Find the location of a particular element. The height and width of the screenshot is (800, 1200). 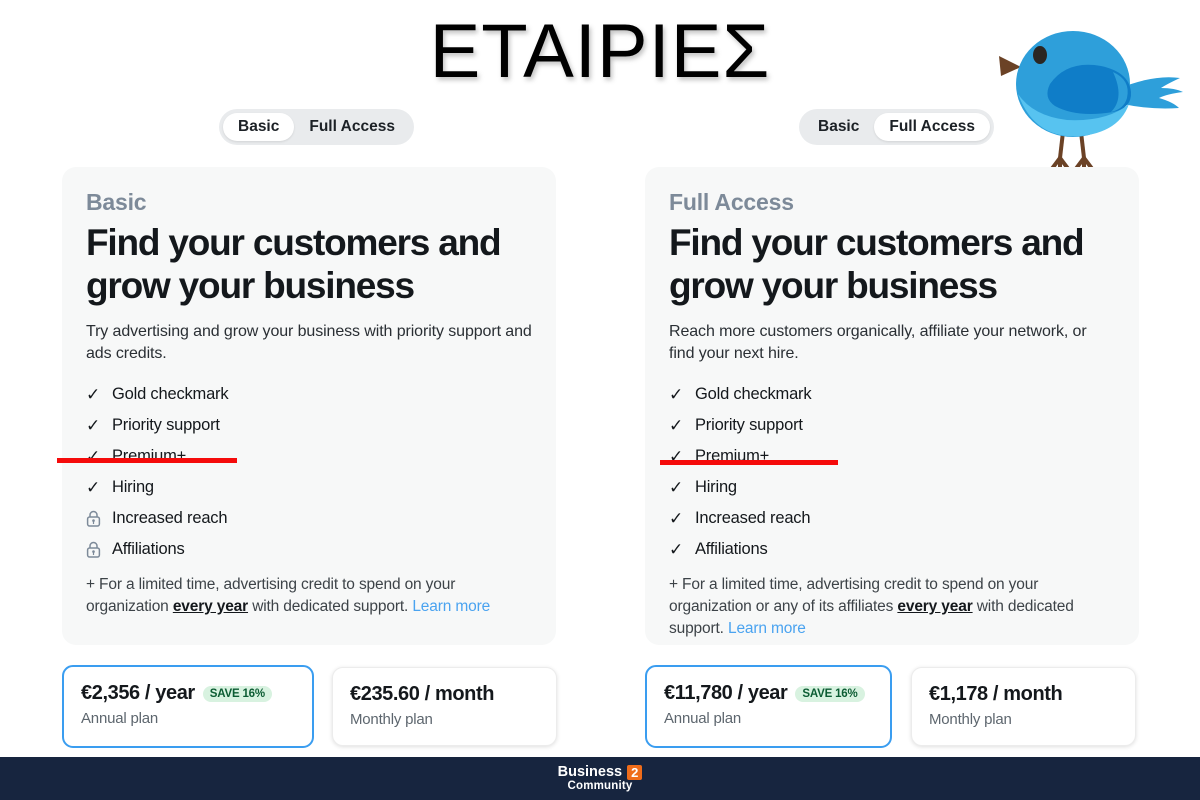

plan-toggle-right: Basic Full Access is located at coordinates (896, 127).